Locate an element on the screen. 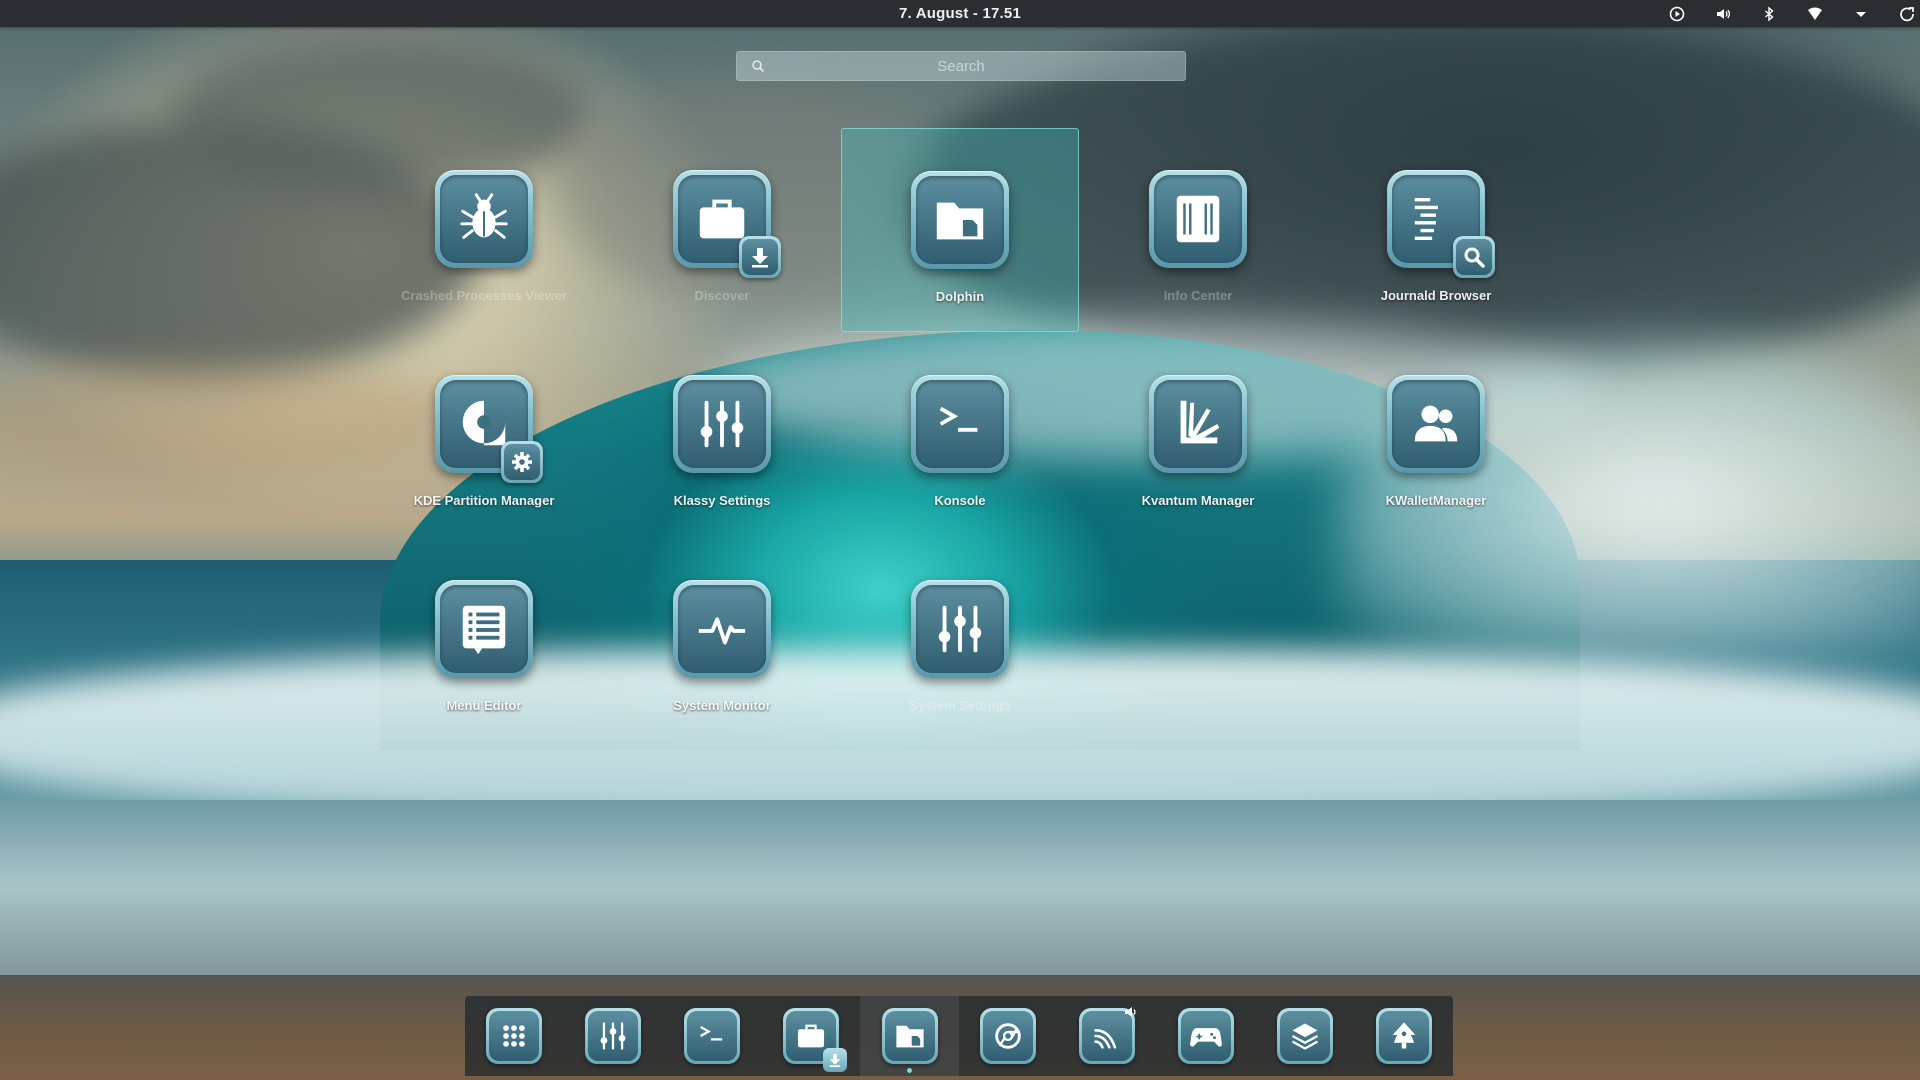 The width and height of the screenshot is (1920, 1080). kvantum-icon is located at coordinates (1198, 424).